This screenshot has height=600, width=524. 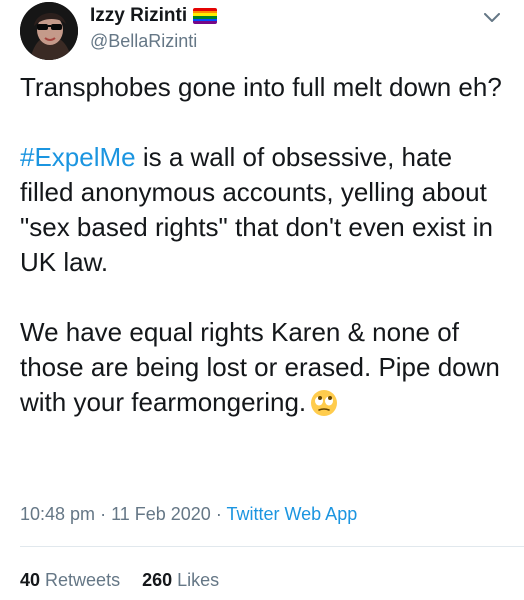 I want to click on tweet-header: Izzy Rizinti @BellaRizinti, so click(x=262, y=32).